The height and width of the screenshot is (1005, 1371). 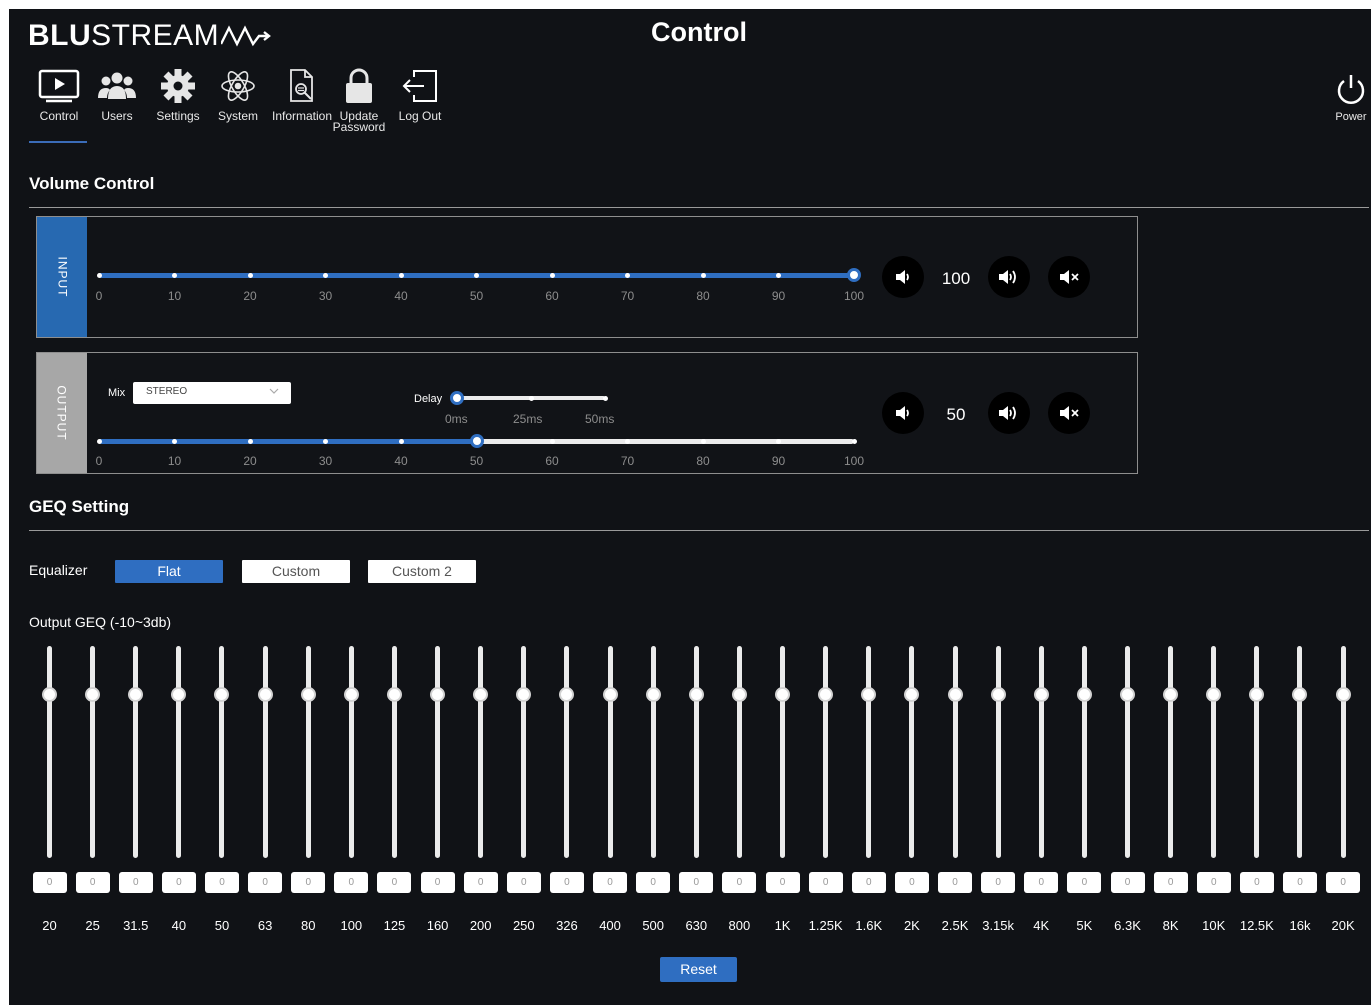 I want to click on nav-item-users: Users, so click(x=117, y=94).